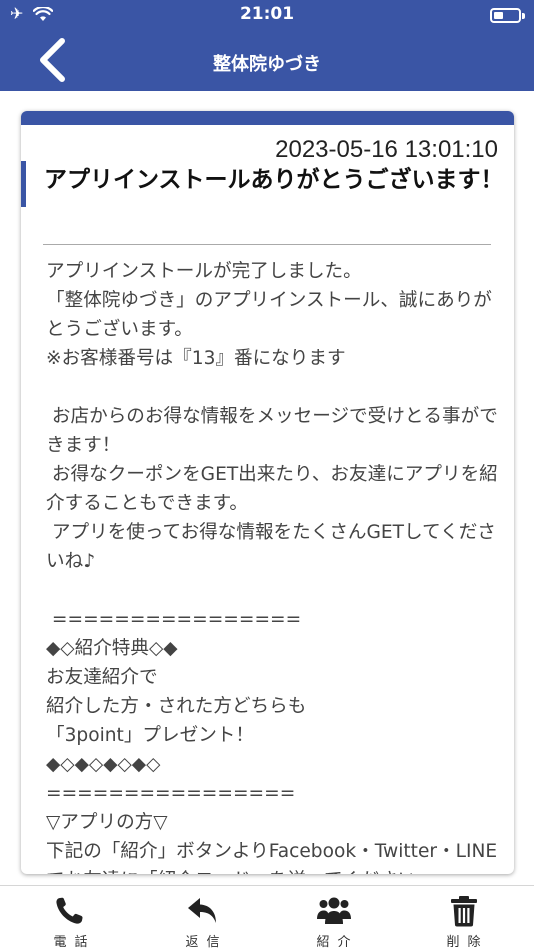 The height and width of the screenshot is (950, 534). What do you see at coordinates (274, 180) in the screenshot?
I see `message-title: アプリインストールありがとうございます！` at bounding box center [274, 180].